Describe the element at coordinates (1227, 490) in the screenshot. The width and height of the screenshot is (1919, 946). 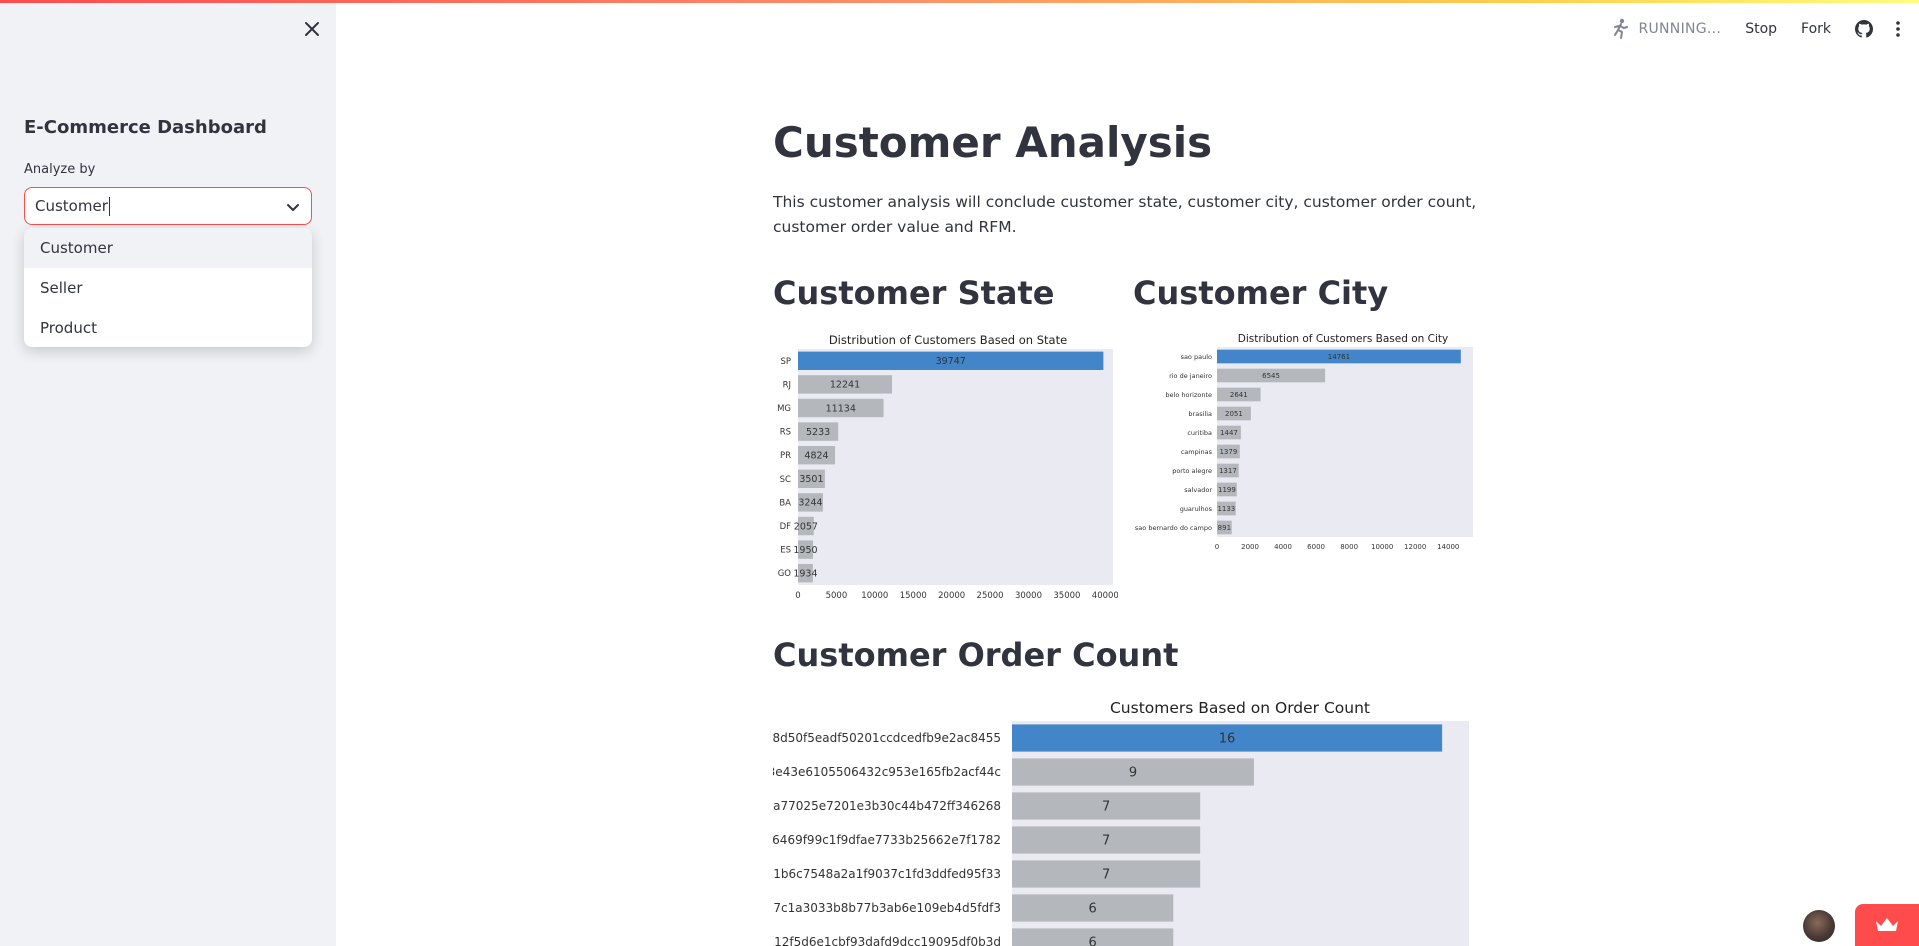
I see `value-label: 1199` at that location.